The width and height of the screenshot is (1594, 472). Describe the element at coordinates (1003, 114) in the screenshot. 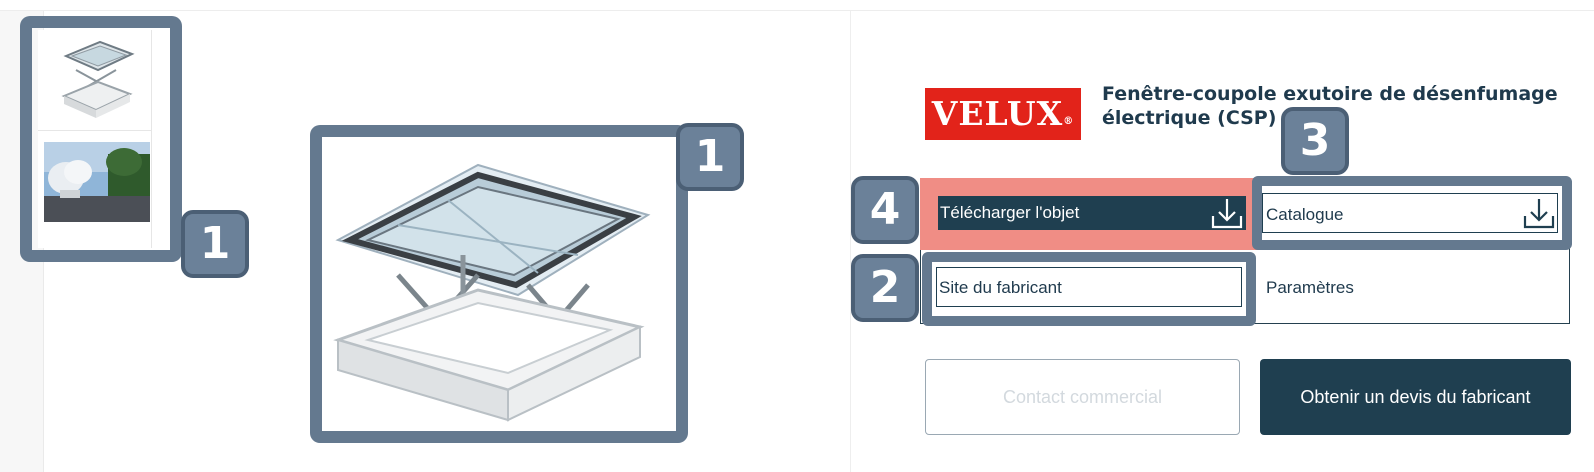

I see `velux-logo: VELUX®` at that location.